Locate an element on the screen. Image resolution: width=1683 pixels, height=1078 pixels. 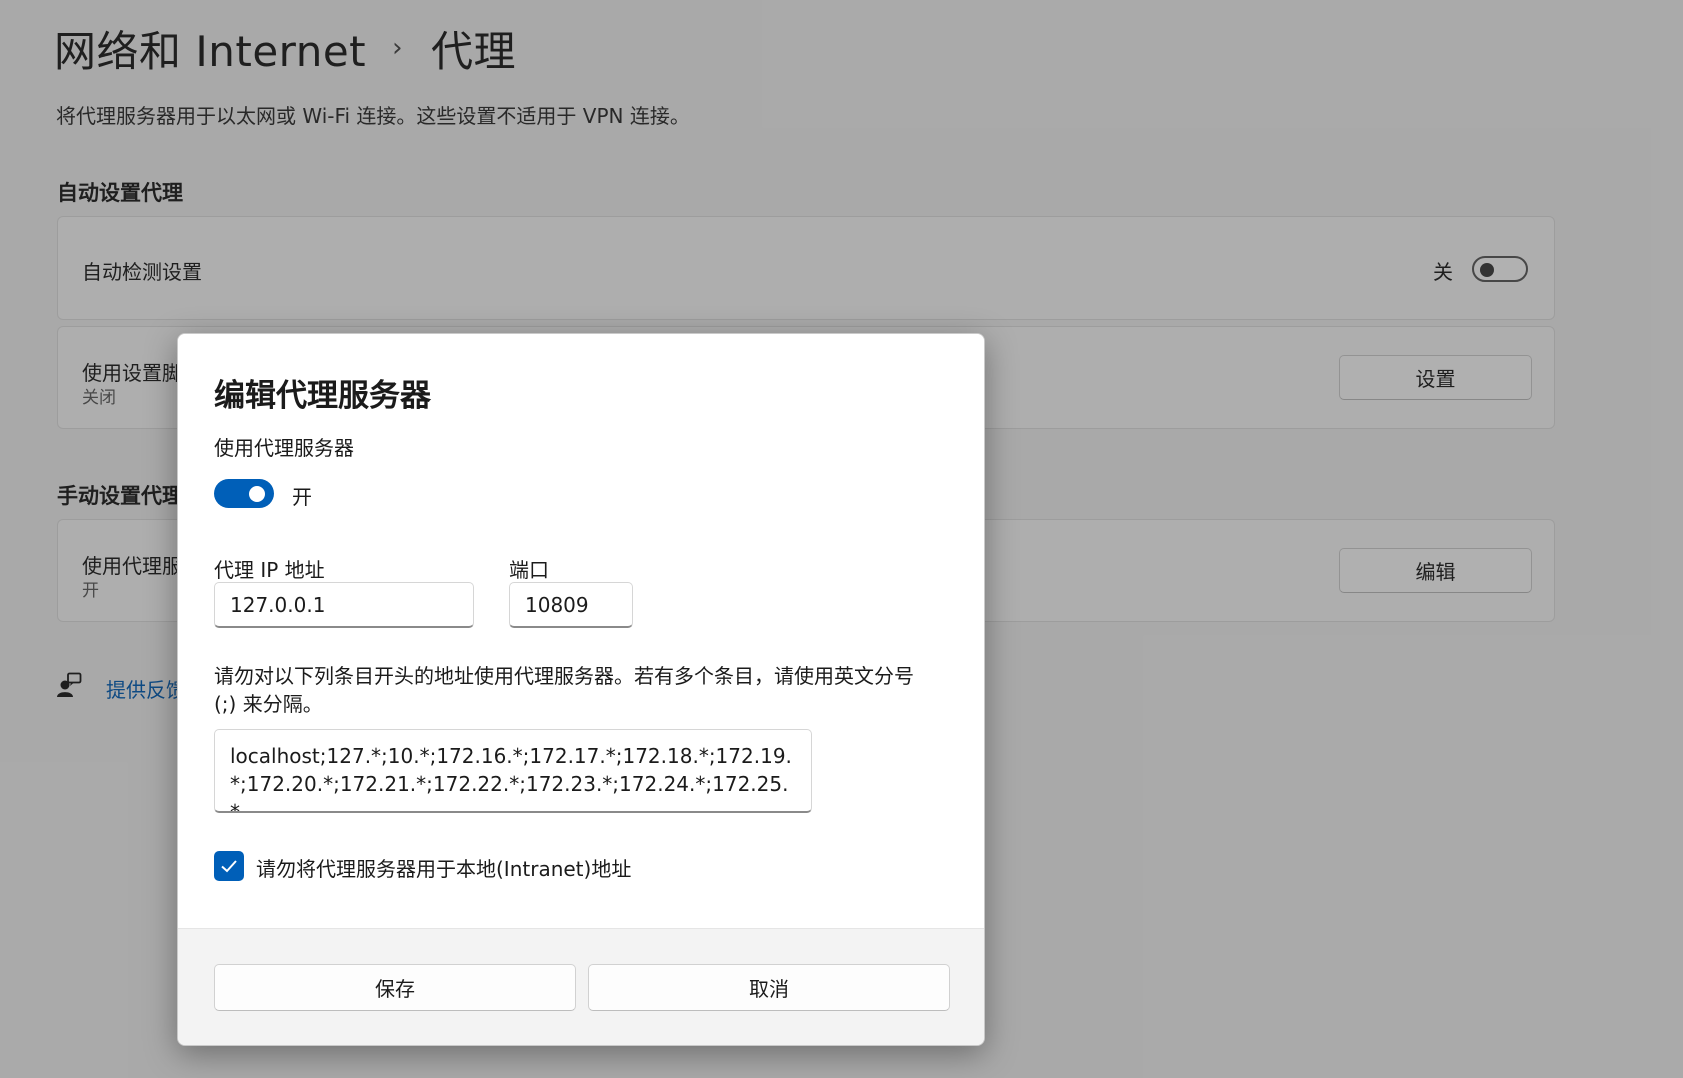
exceptions-label-line1: 请勿对以下列条目开头的地址使用代理服务器。若有多个条目，请使用英文分号 is located at coordinates (564, 676).